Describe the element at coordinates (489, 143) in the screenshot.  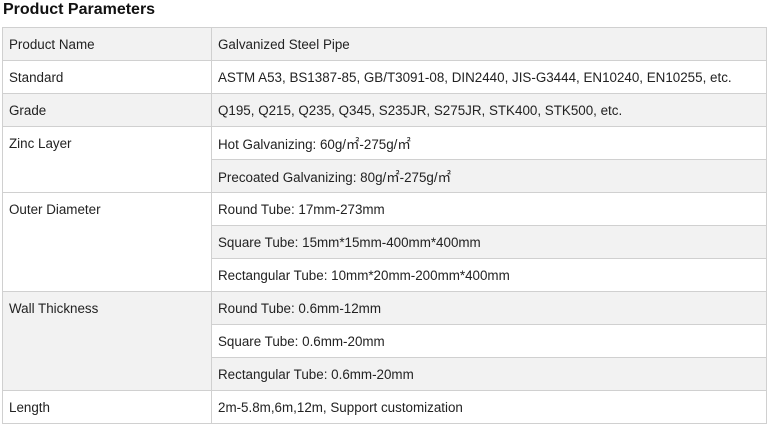
I see `param-value-zinc-layer-1: Hot Galvanizing: 60g/㎡-275g/㎡` at that location.